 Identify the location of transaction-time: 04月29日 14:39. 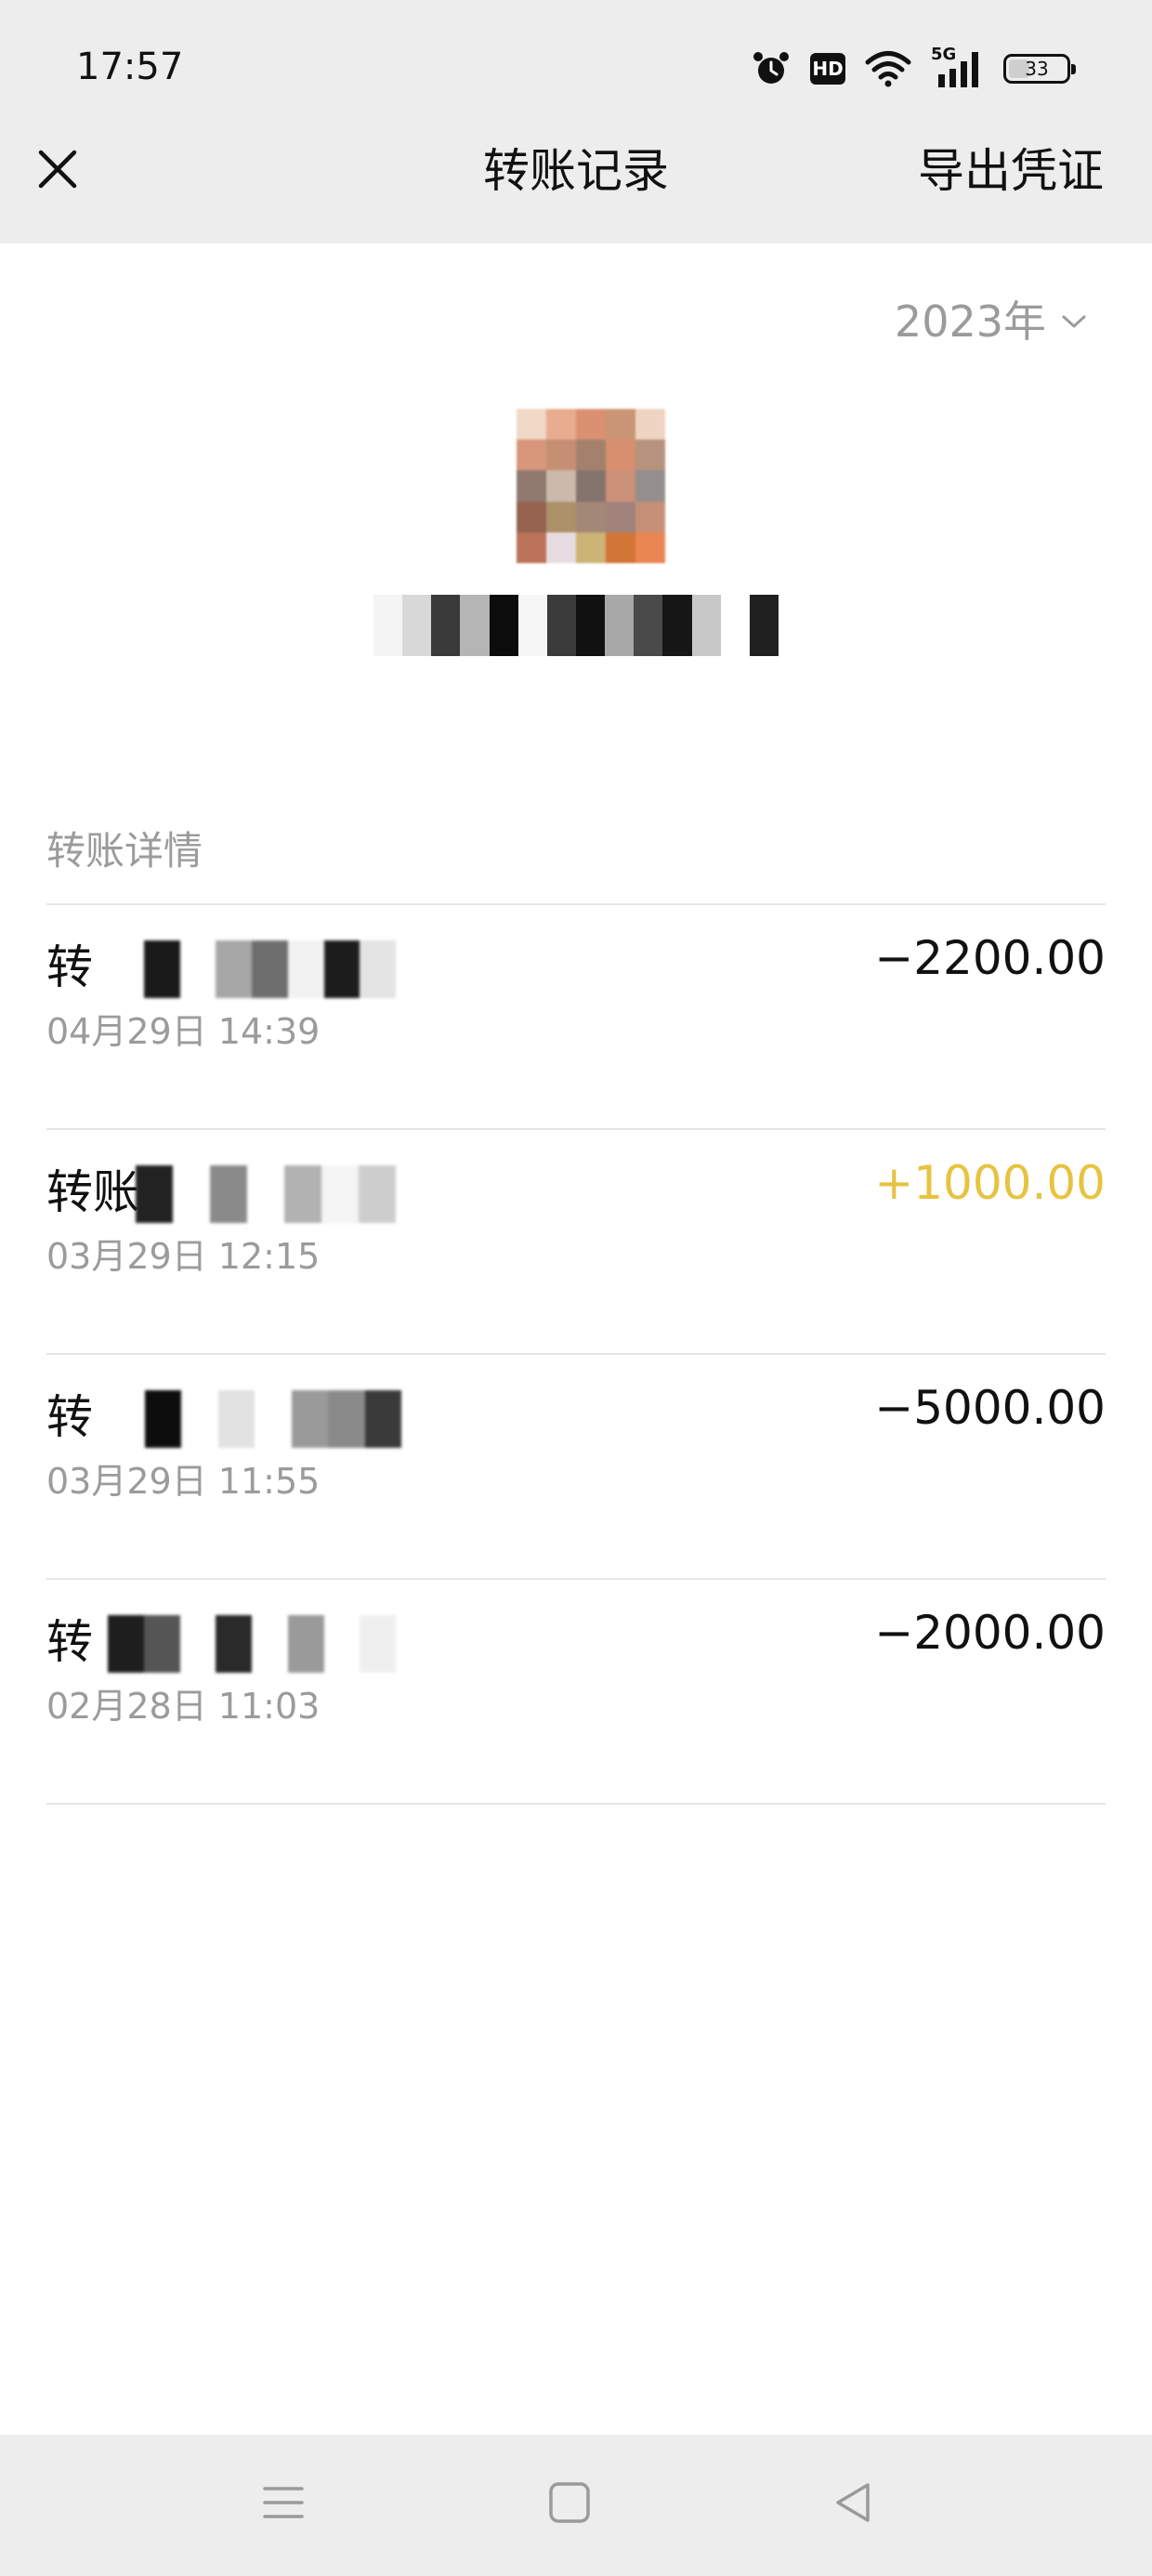
(183, 1031).